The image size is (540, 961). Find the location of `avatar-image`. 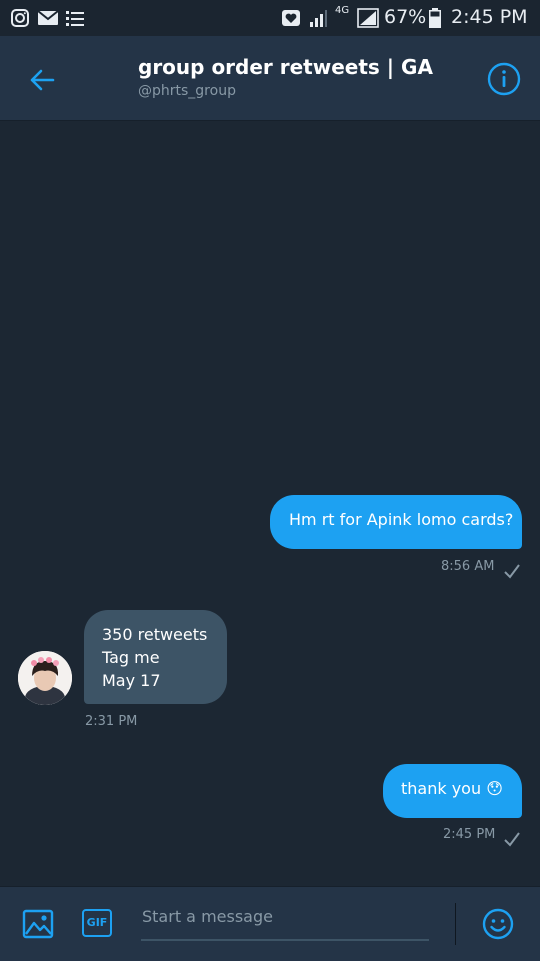

avatar-image is located at coordinates (45, 678).